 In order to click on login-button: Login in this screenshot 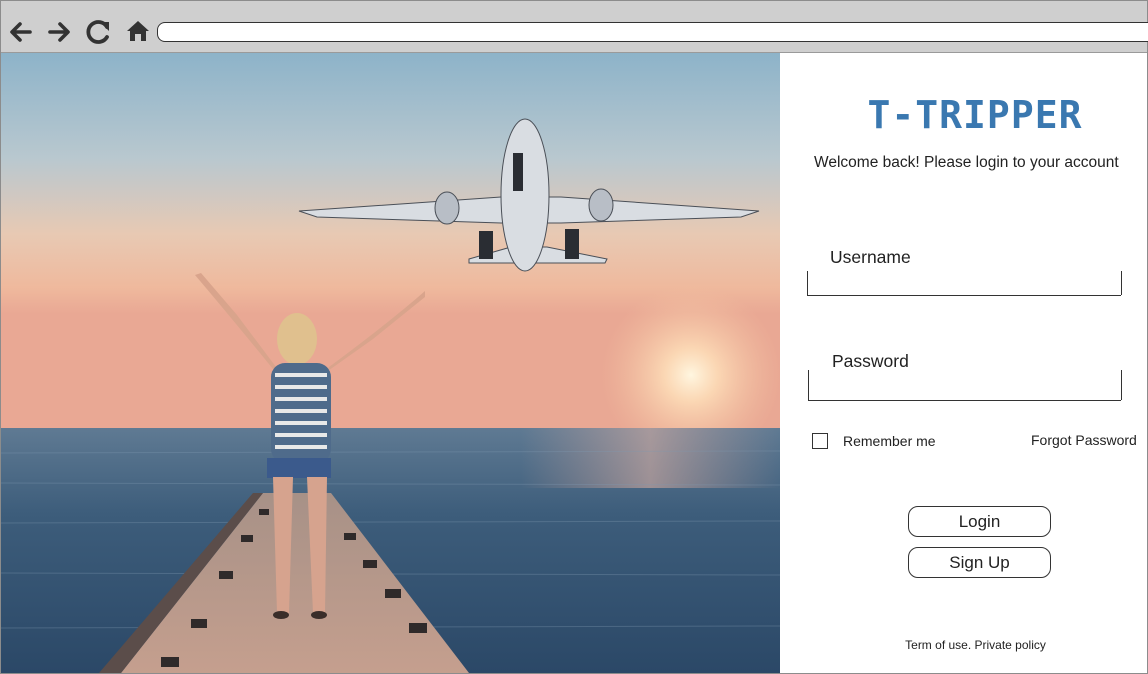, I will do `click(979, 521)`.